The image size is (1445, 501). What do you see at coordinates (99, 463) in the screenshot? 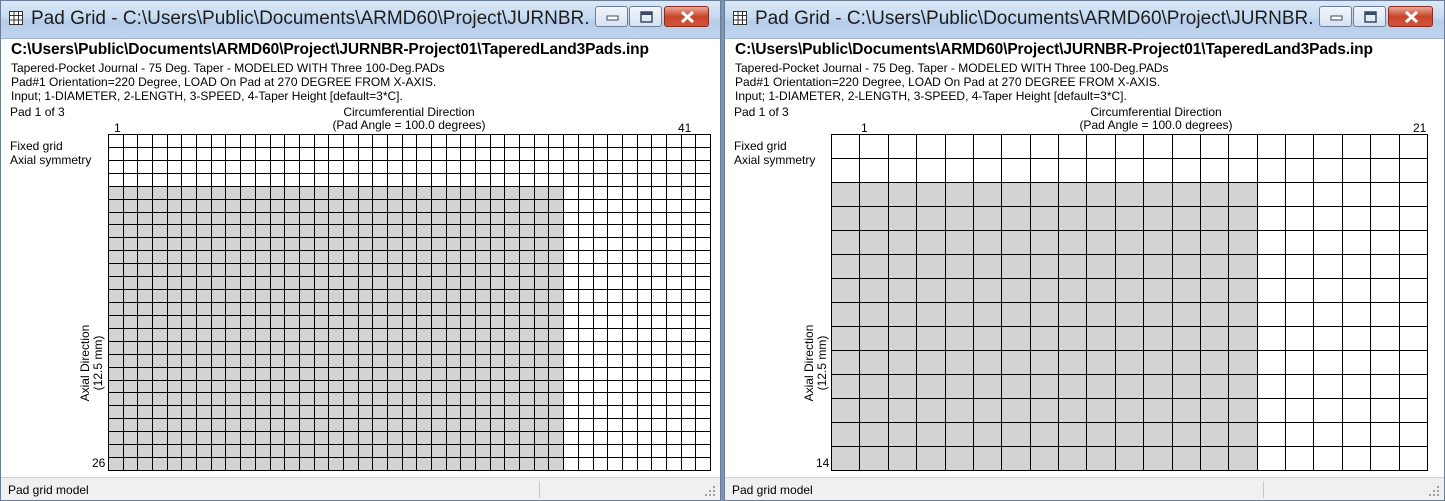
I see `row-end-label: 26` at bounding box center [99, 463].